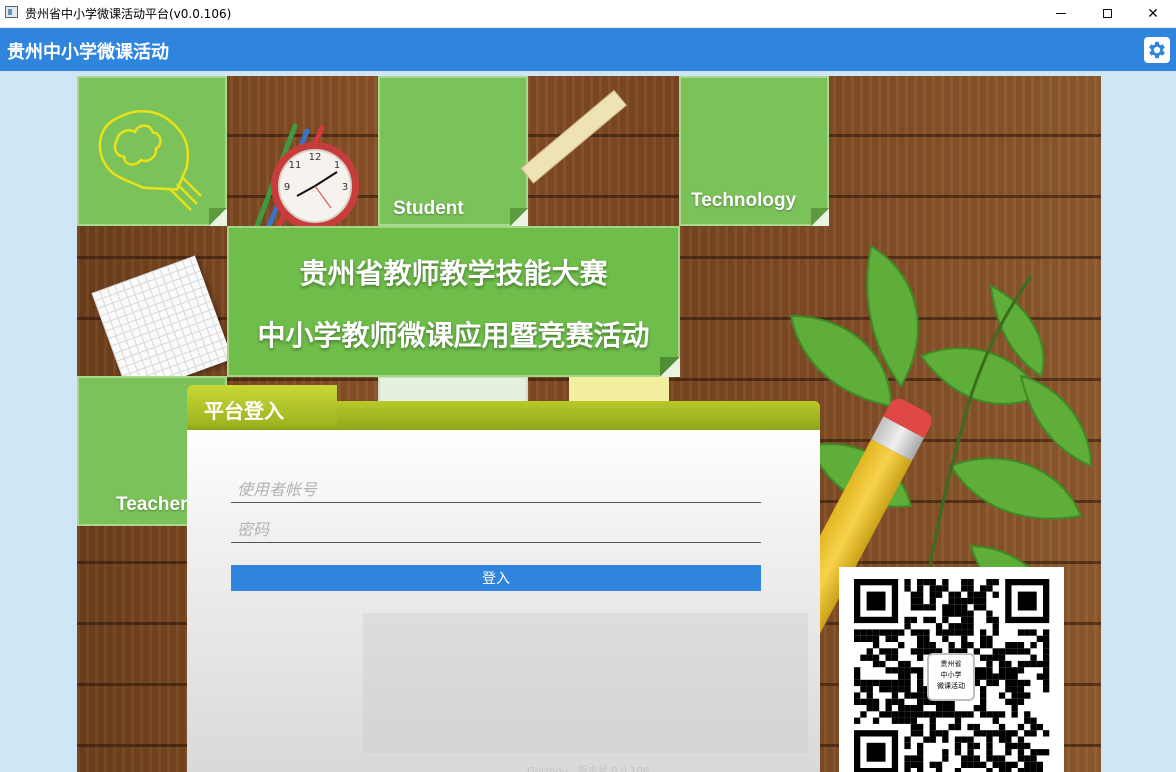  Describe the element at coordinates (453, 273) in the screenshot. I see `banner-title: 贵州省教师教学技能大赛` at that location.